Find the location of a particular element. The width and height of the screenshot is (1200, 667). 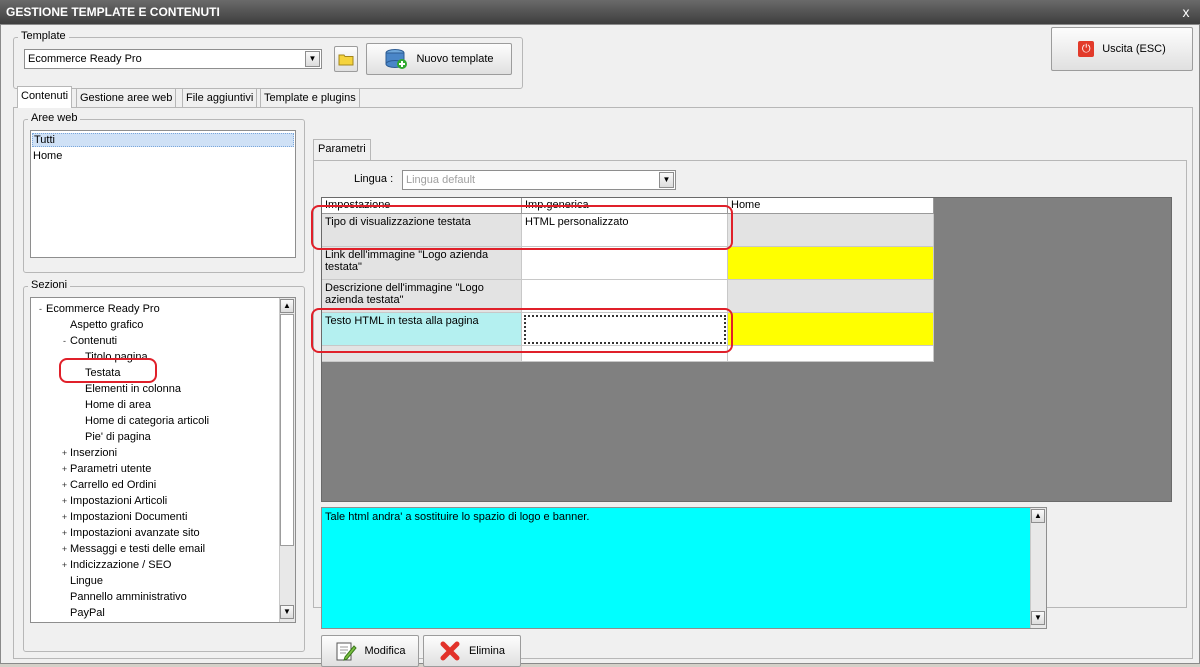

open-folder-button is located at coordinates (346, 59).